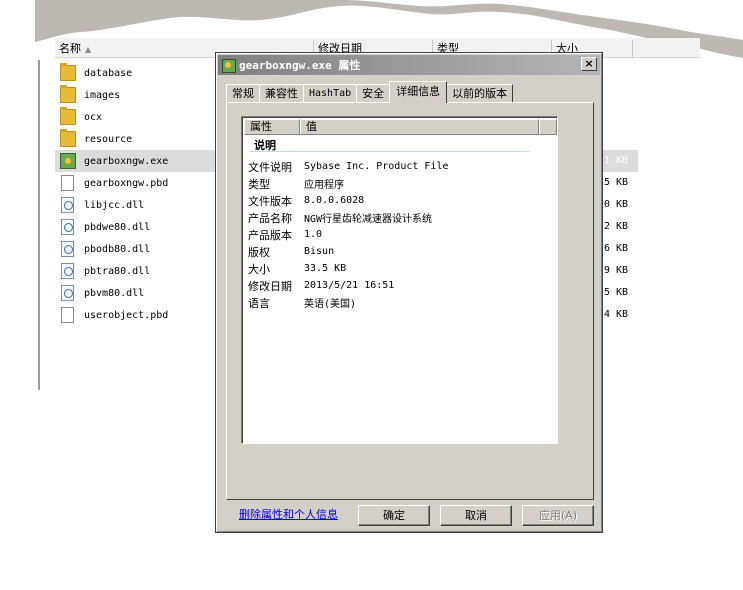 The image size is (743, 590). What do you see at coordinates (373, 93) in the screenshot?
I see `tab-security: 安全` at bounding box center [373, 93].